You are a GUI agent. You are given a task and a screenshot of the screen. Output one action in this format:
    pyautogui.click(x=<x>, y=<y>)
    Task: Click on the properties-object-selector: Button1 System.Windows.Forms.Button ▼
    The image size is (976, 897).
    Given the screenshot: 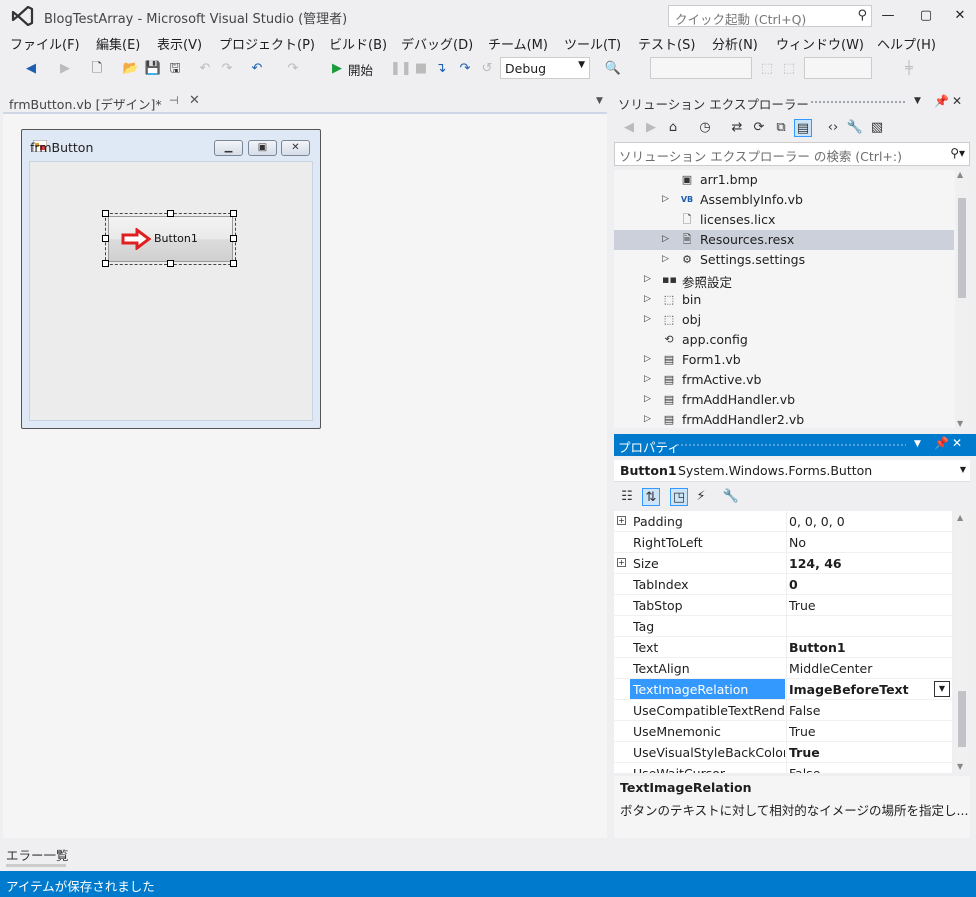 What is the action you would take?
    pyautogui.click(x=792, y=471)
    